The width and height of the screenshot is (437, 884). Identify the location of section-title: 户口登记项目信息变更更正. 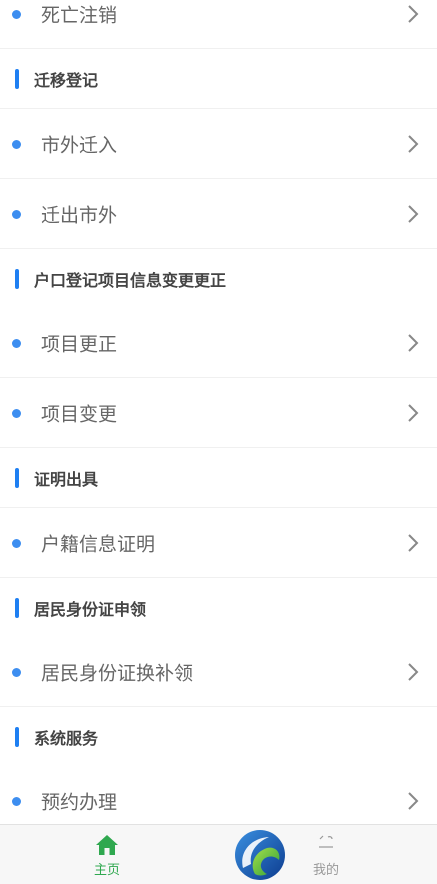
(130, 280).